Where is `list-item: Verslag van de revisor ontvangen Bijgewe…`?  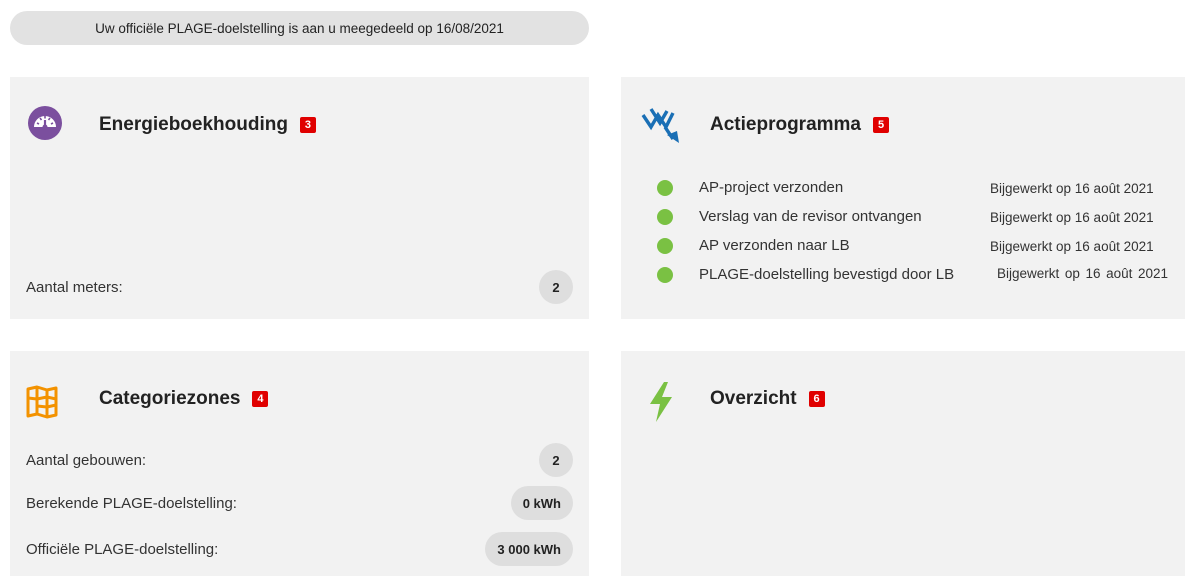
list-item: Verslag van de revisor ontvangen Bijgewe… is located at coordinates (917, 220).